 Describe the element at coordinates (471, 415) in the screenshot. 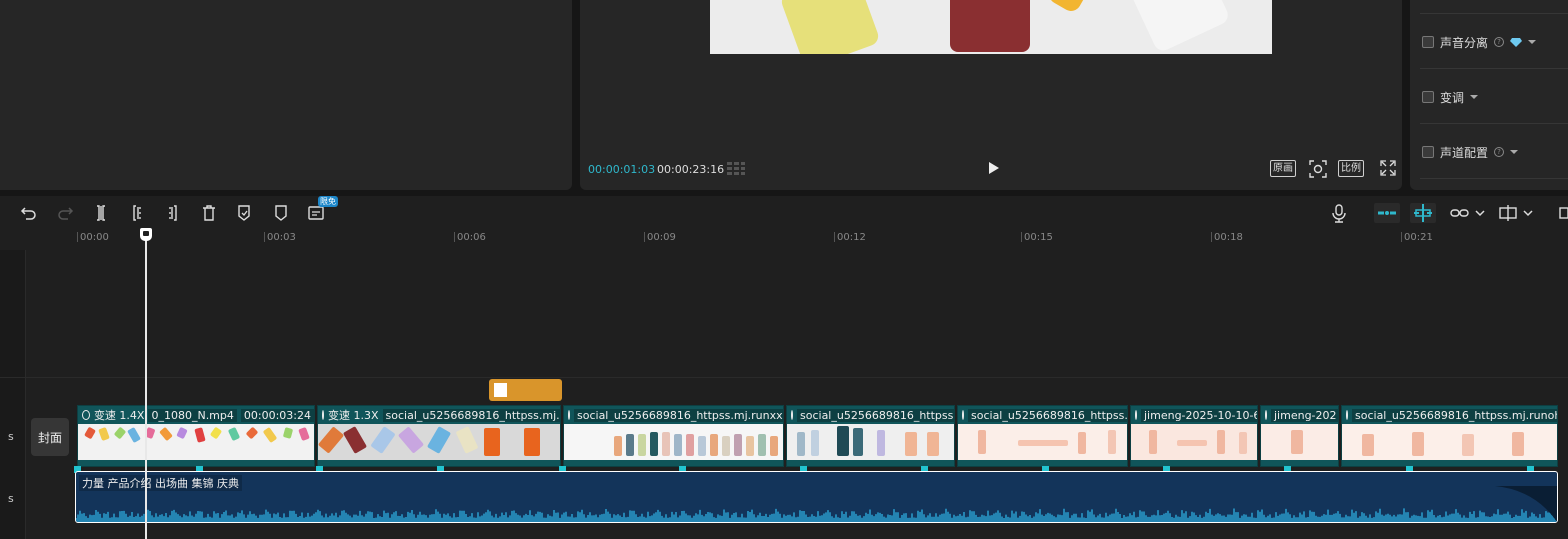

I see `clip-name: social_u5256689816_httpss.mj.runck` at that location.